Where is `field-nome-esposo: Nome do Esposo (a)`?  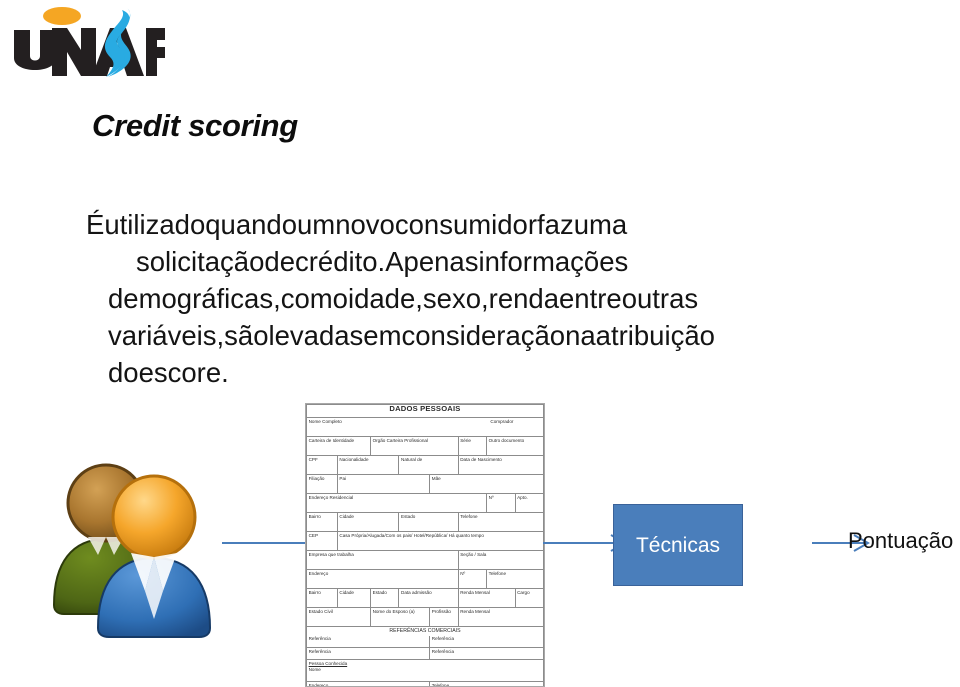
field-nome-esposo: Nome do Esposo (a) is located at coordinates (400, 617).